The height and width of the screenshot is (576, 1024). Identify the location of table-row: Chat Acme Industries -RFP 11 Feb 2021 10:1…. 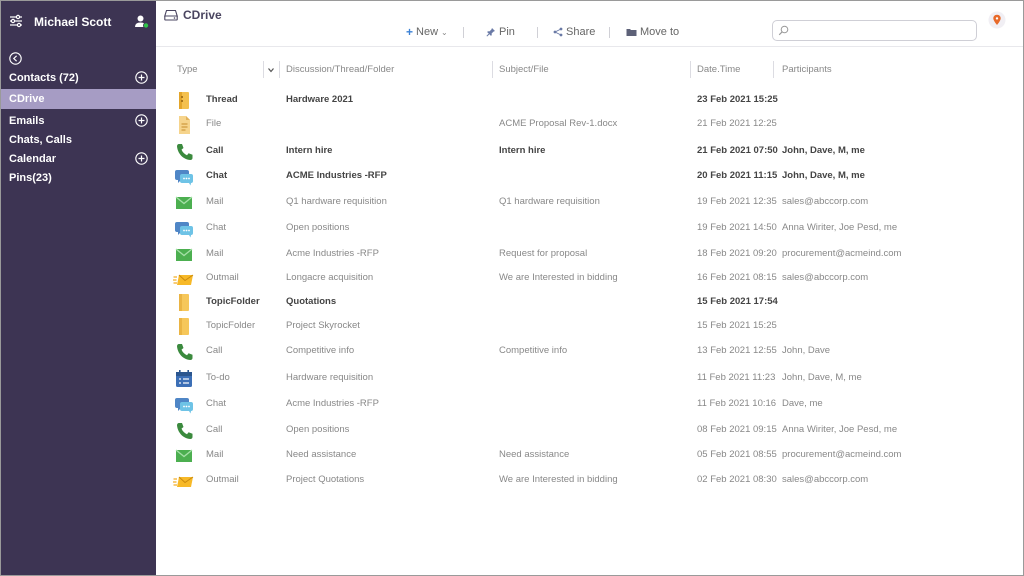
(589, 405).